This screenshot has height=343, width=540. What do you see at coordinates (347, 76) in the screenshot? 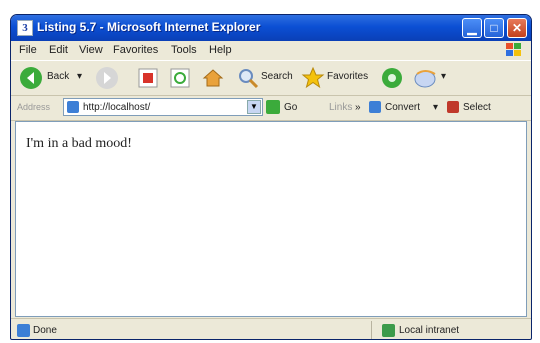
I see `favorites-button-label: Favorites` at bounding box center [347, 76].